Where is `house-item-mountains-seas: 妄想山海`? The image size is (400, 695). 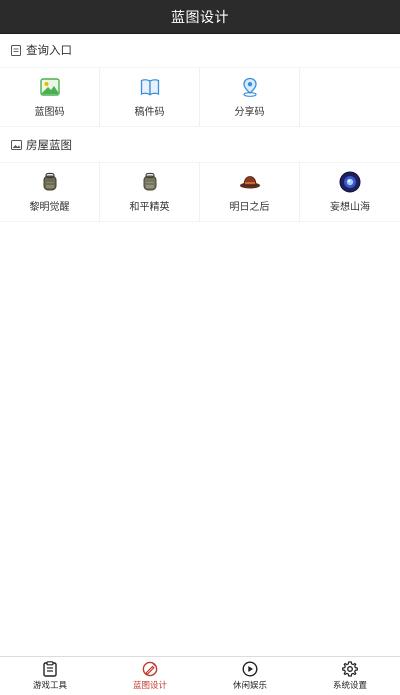
house-item-mountains-seas: 妄想山海 is located at coordinates (350, 192).